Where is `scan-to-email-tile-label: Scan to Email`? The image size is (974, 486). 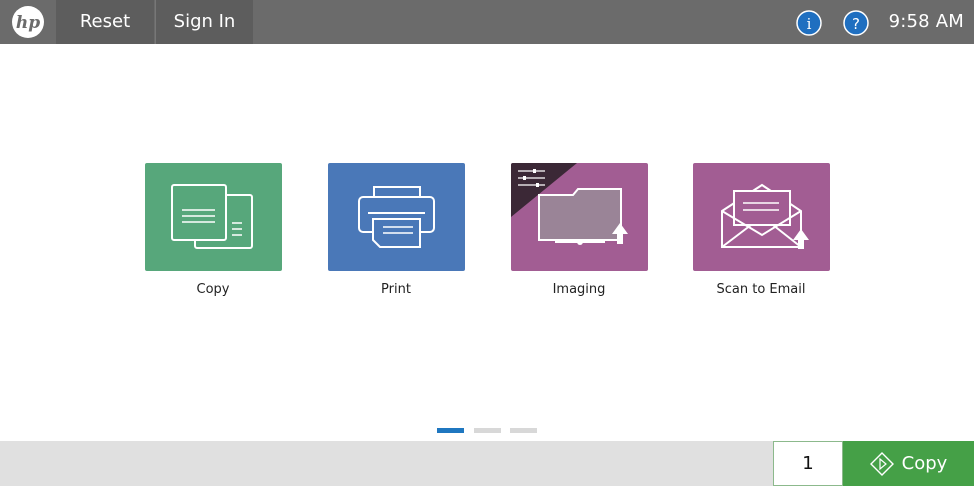 scan-to-email-tile-label: Scan to Email is located at coordinates (761, 289).